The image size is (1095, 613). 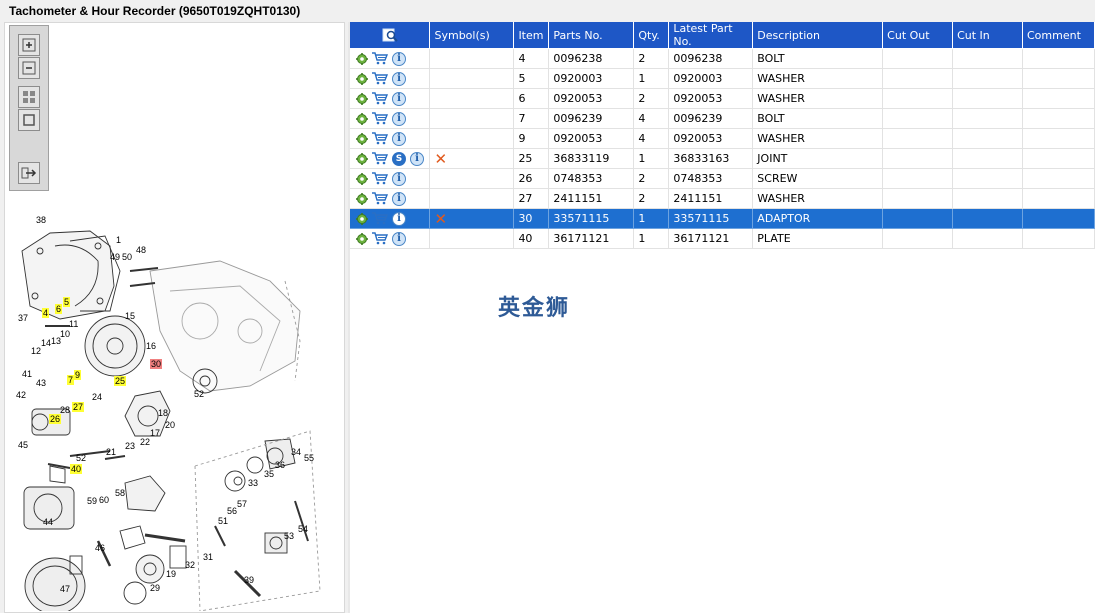 I want to click on fit-page-button, so click(x=29, y=120).